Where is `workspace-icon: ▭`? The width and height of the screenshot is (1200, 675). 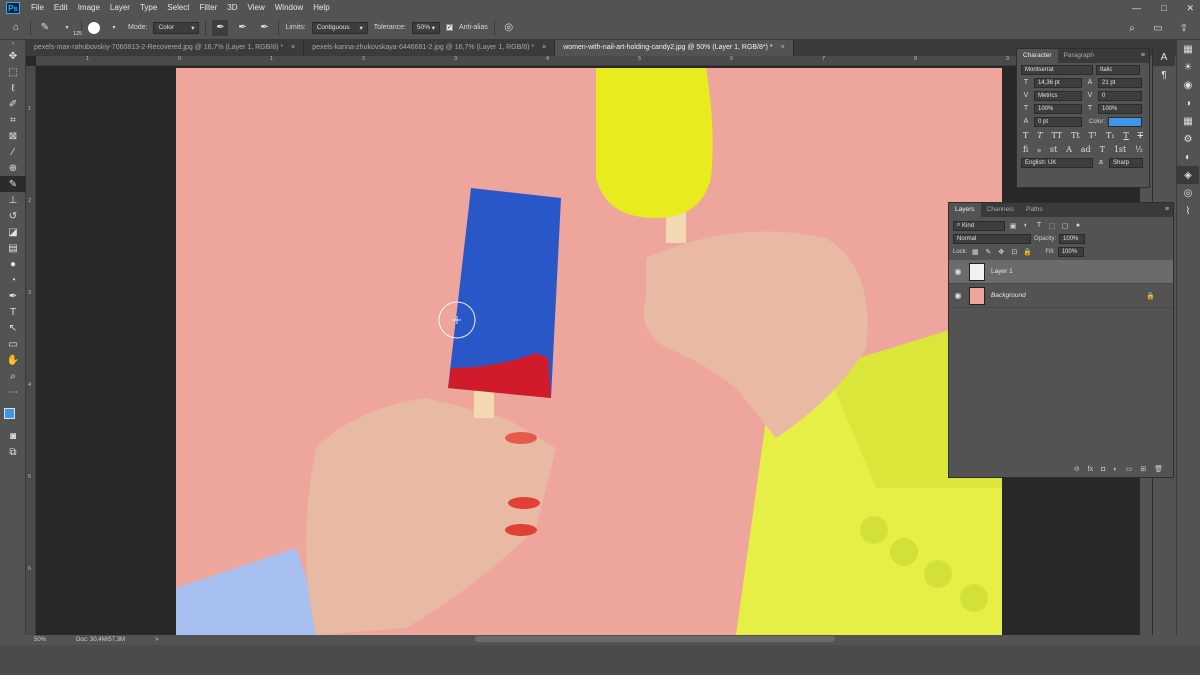 workspace-icon: ▭ is located at coordinates (1158, 28).